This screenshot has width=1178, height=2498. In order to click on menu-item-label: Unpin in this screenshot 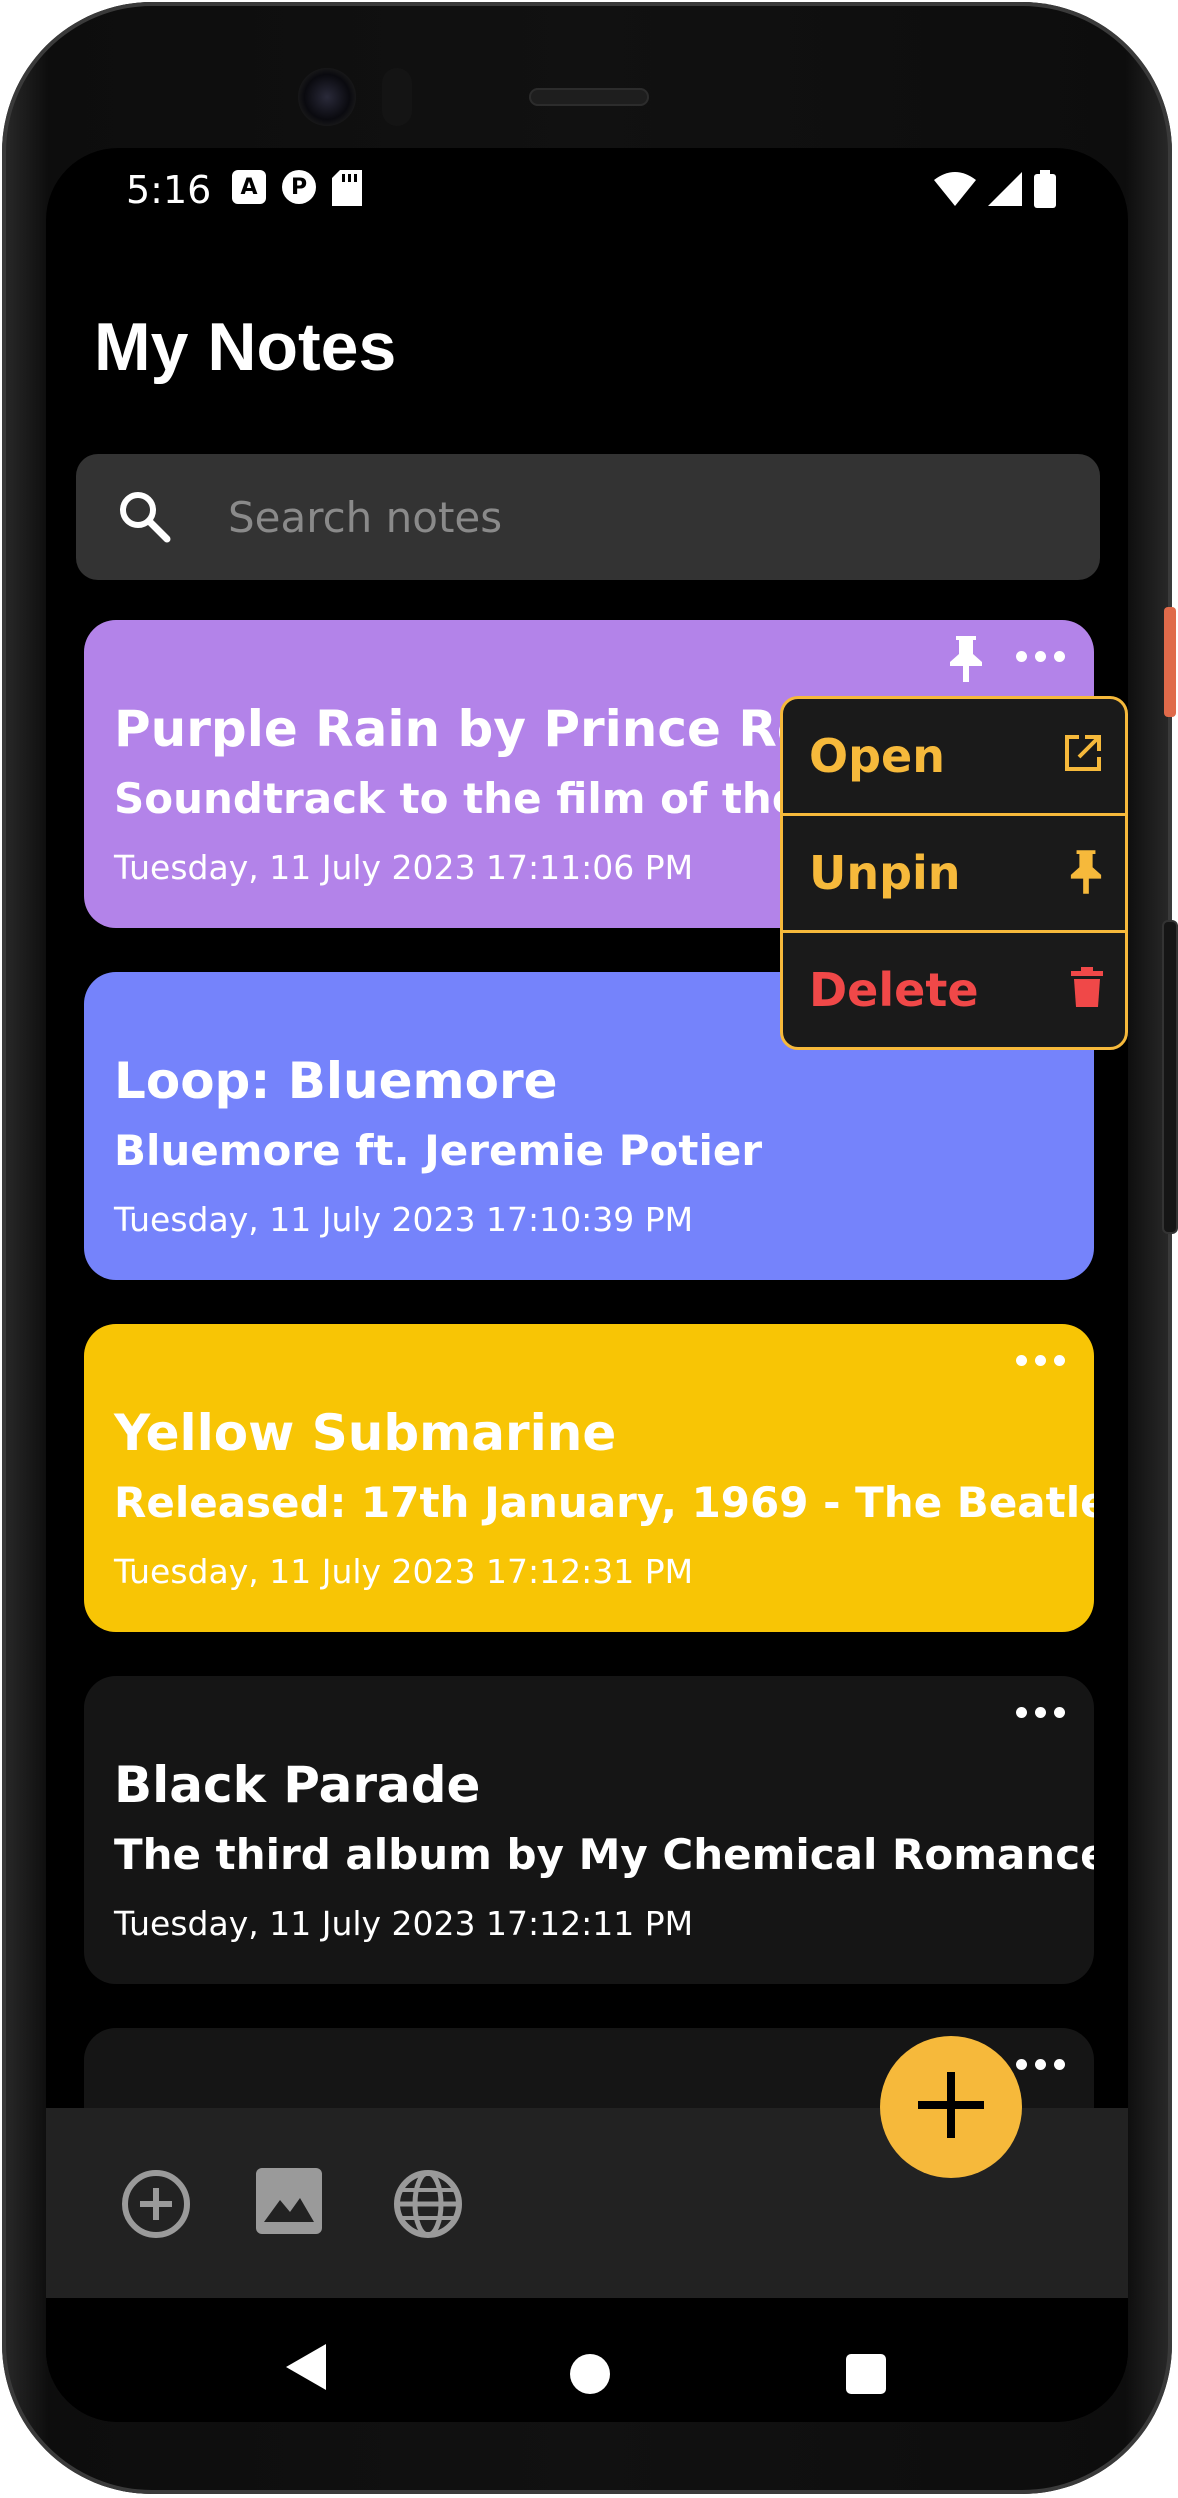, I will do `click(885, 873)`.